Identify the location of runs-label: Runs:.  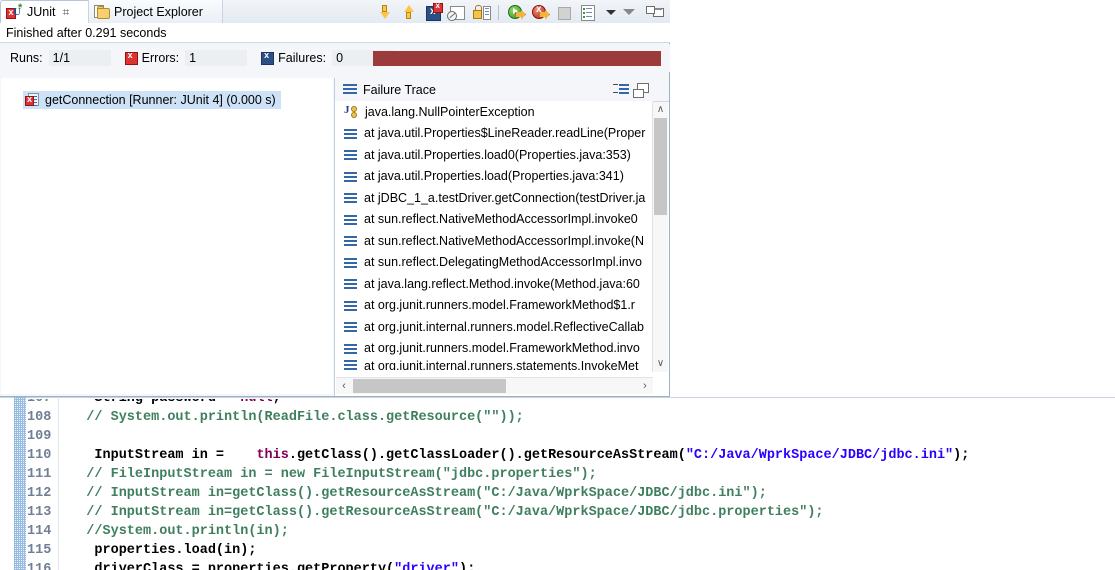
(26, 58).